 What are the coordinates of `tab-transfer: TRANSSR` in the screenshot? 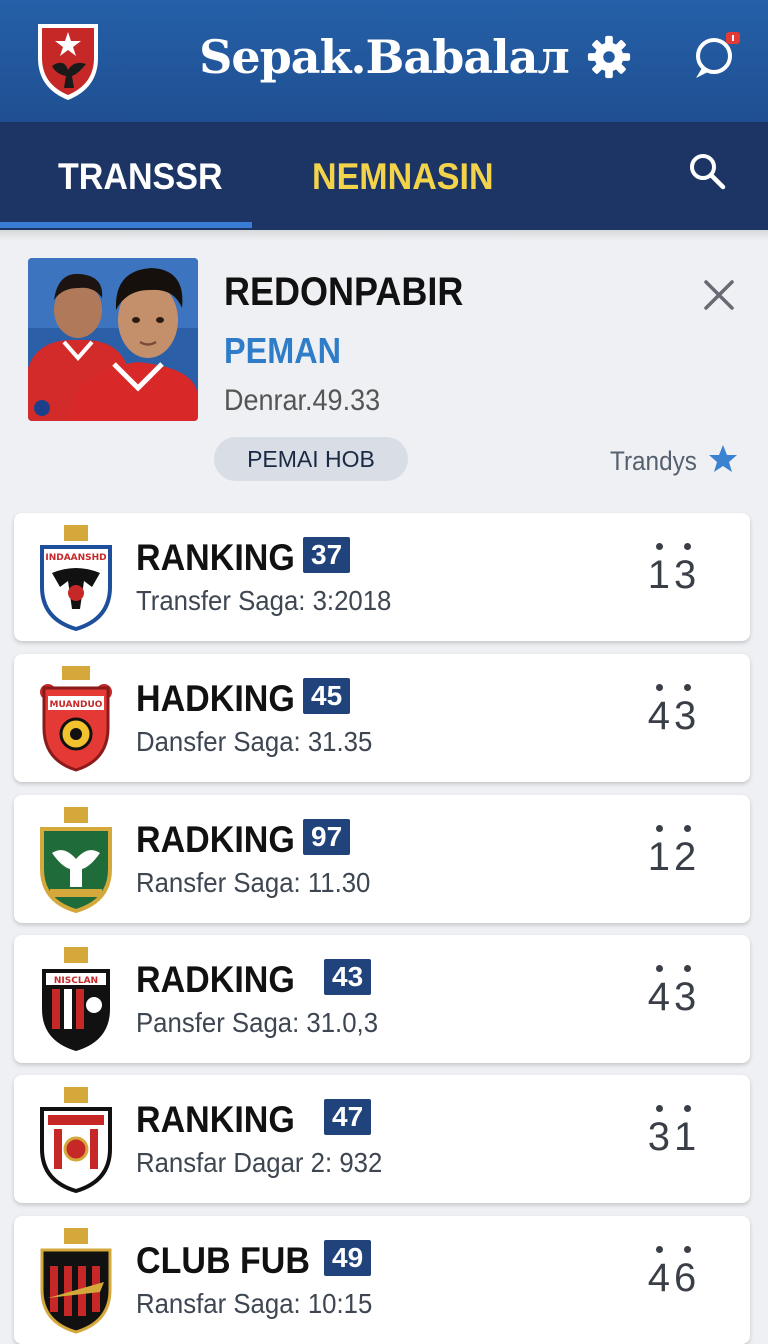 It's located at (140, 177).